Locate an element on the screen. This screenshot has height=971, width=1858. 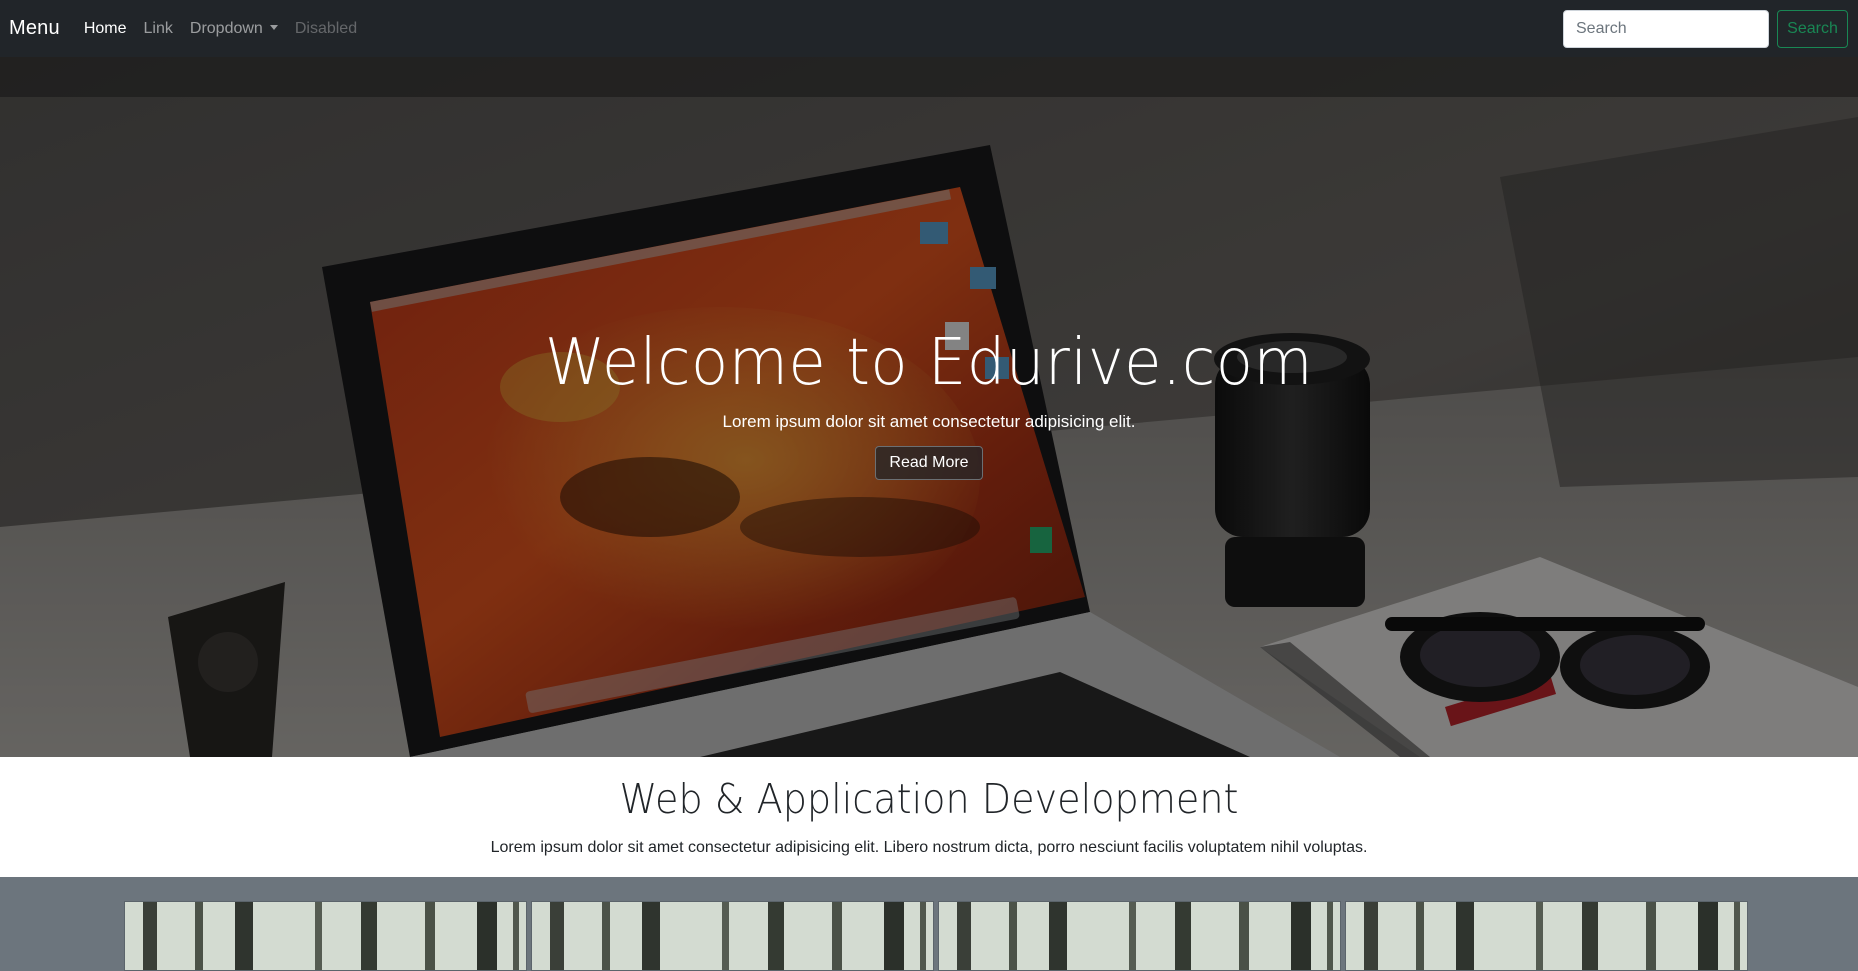
hero-title: Welcome to Edurive.com is located at coordinates (929, 363).